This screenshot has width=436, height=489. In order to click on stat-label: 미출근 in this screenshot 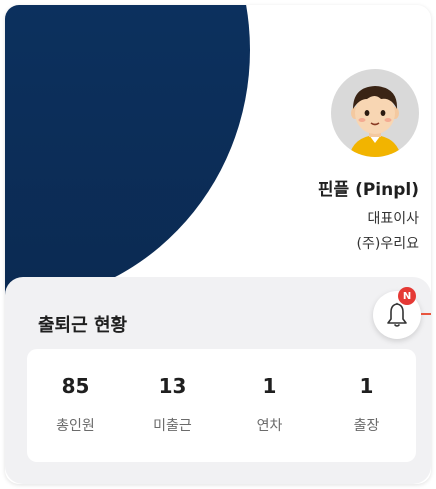, I will do `click(172, 426)`.